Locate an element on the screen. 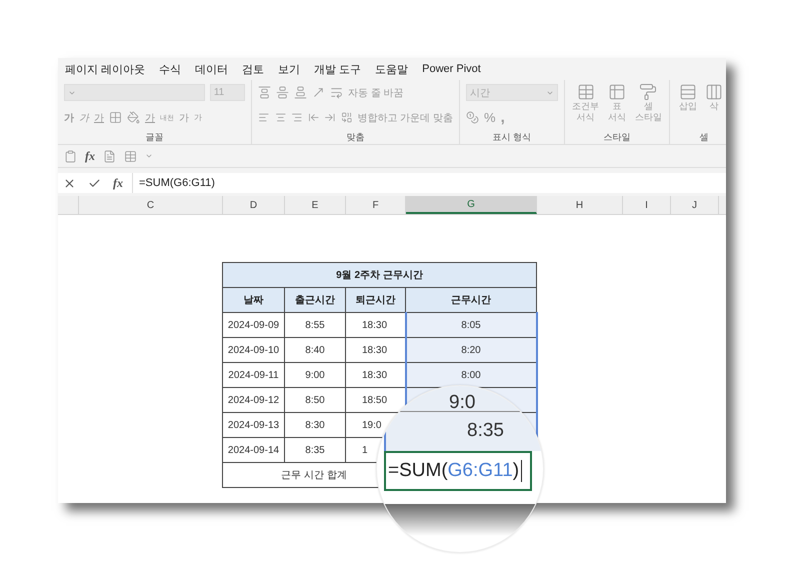 Image resolution: width=800 pixels, height=578 pixels. column-header: D is located at coordinates (254, 205).